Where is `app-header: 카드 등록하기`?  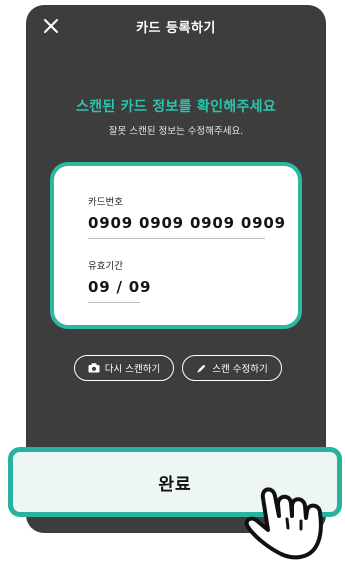 app-header: 카드 등록하기 is located at coordinates (176, 26).